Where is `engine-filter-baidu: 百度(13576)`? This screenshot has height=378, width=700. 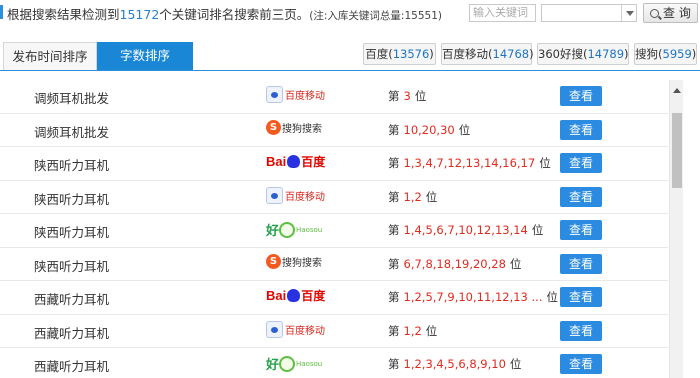
engine-filter-baidu: 百度(13576) is located at coordinates (399, 54).